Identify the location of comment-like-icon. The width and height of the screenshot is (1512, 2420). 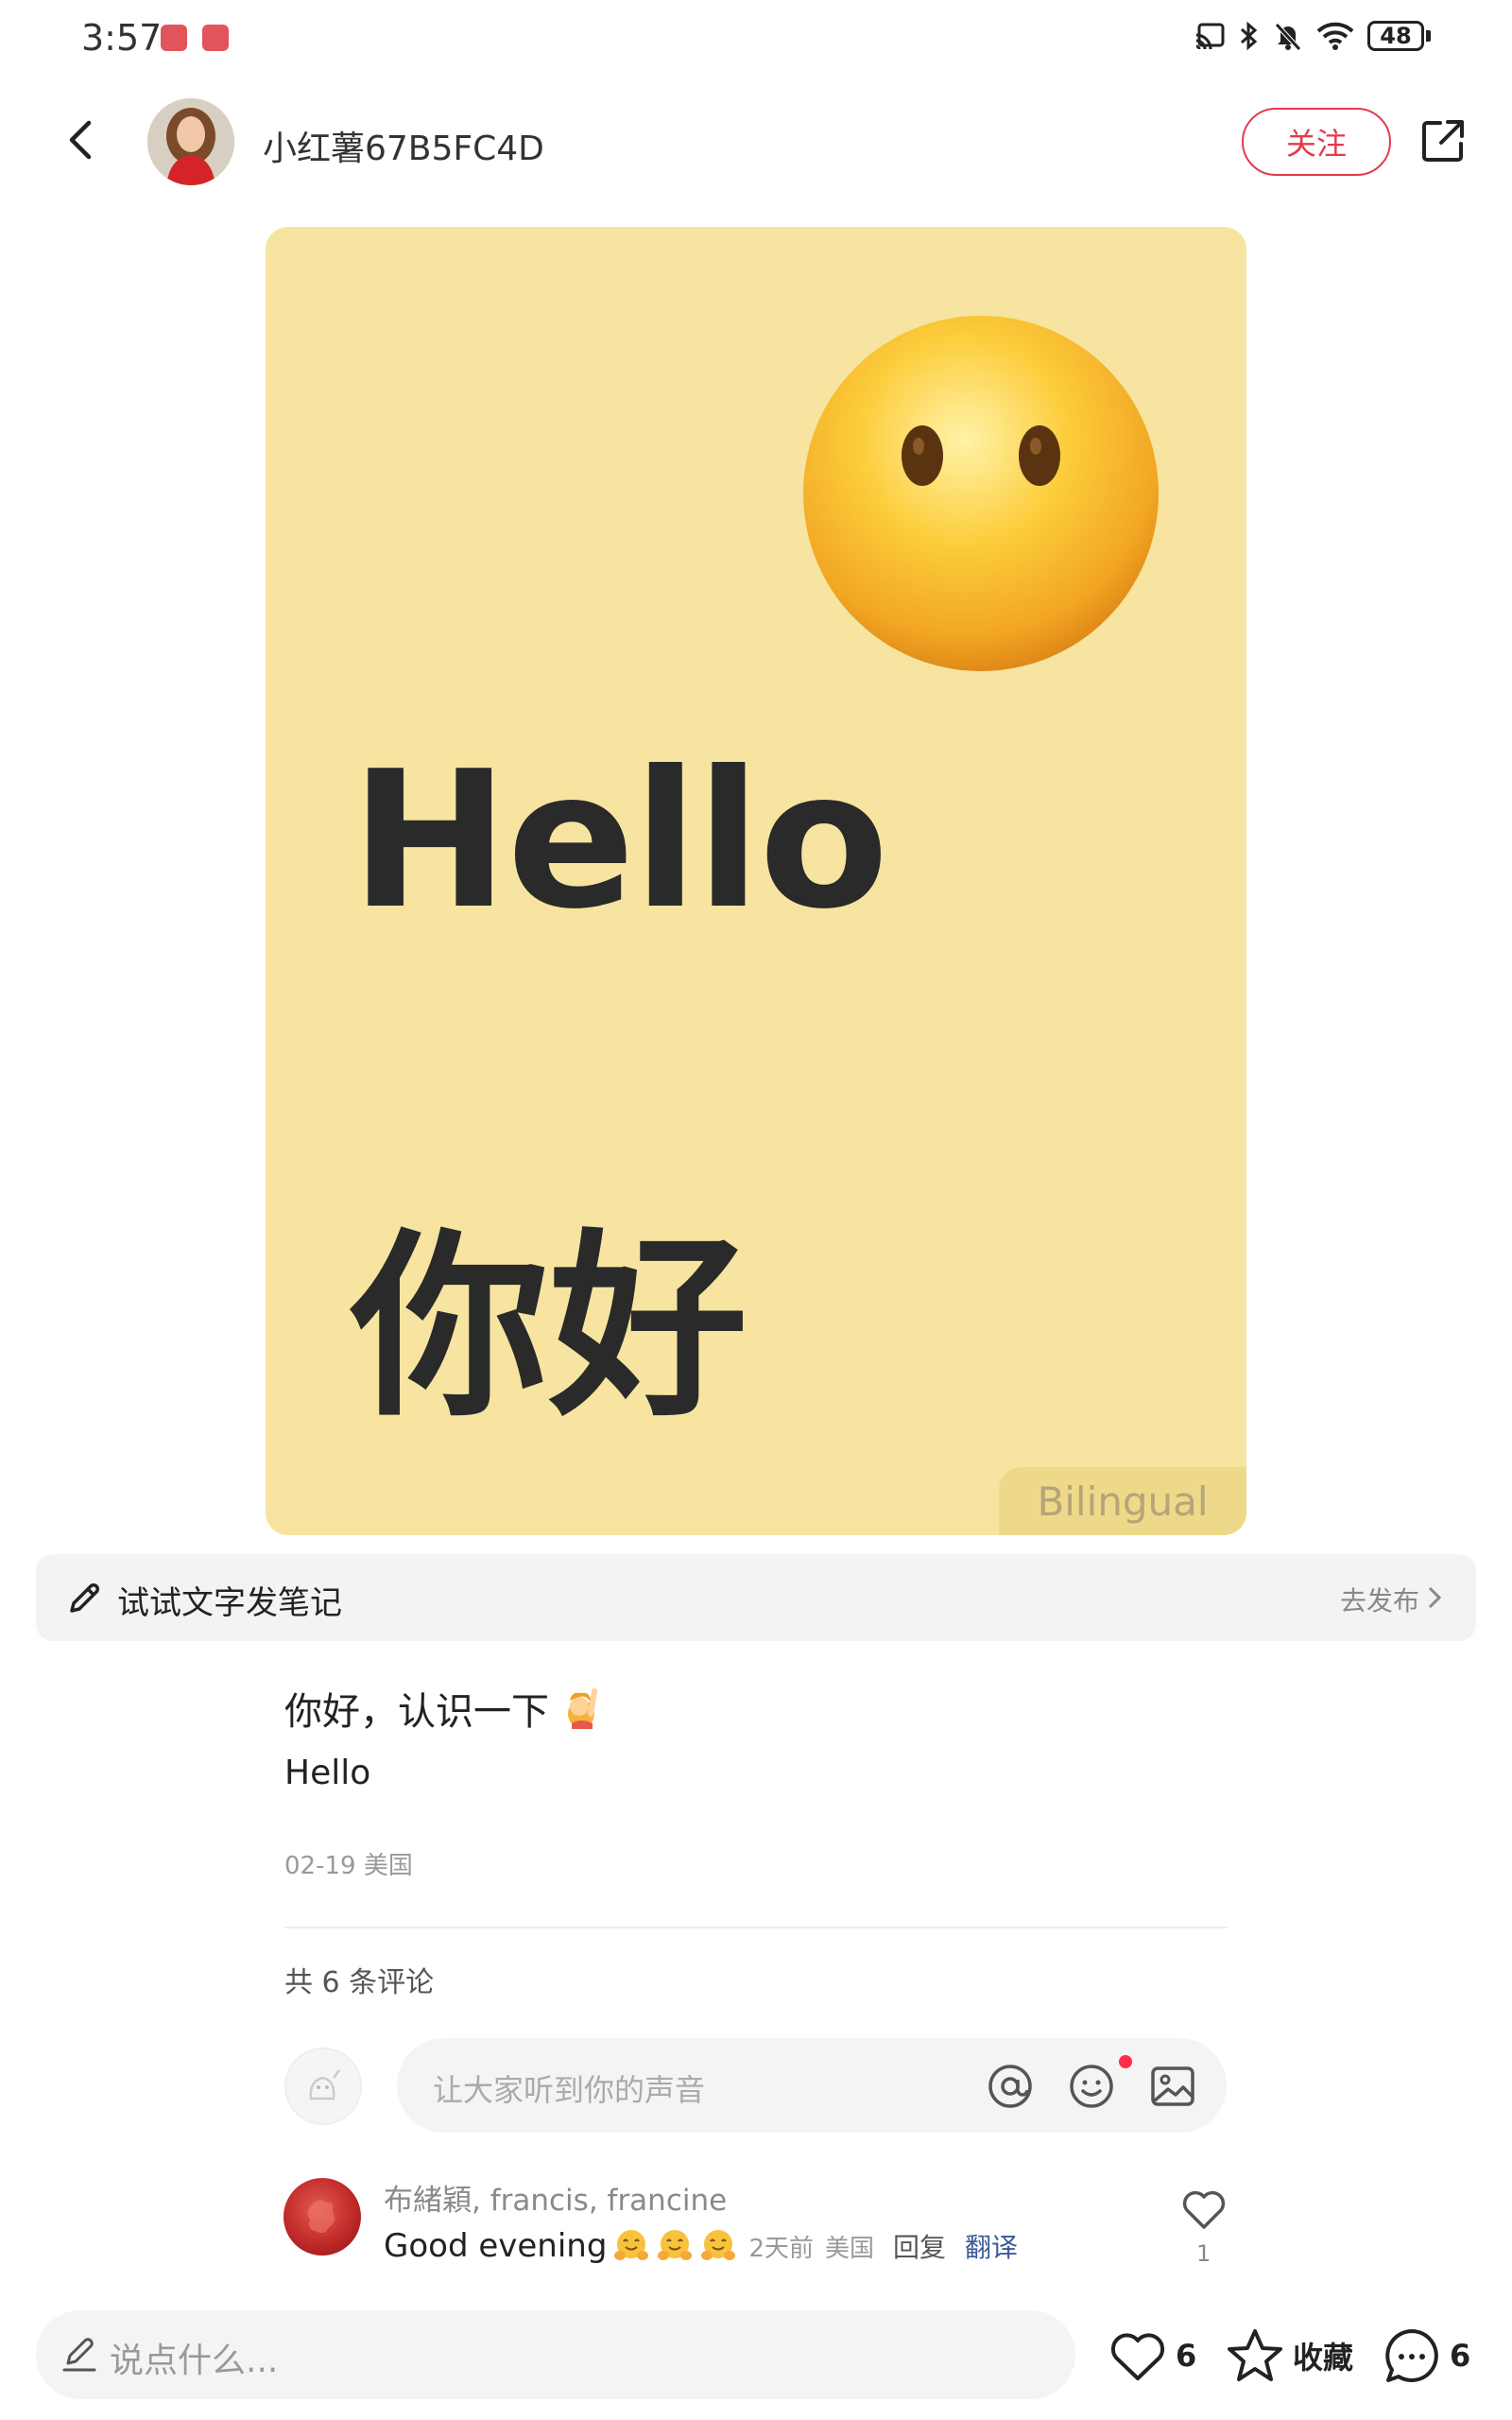
(1203, 2208).